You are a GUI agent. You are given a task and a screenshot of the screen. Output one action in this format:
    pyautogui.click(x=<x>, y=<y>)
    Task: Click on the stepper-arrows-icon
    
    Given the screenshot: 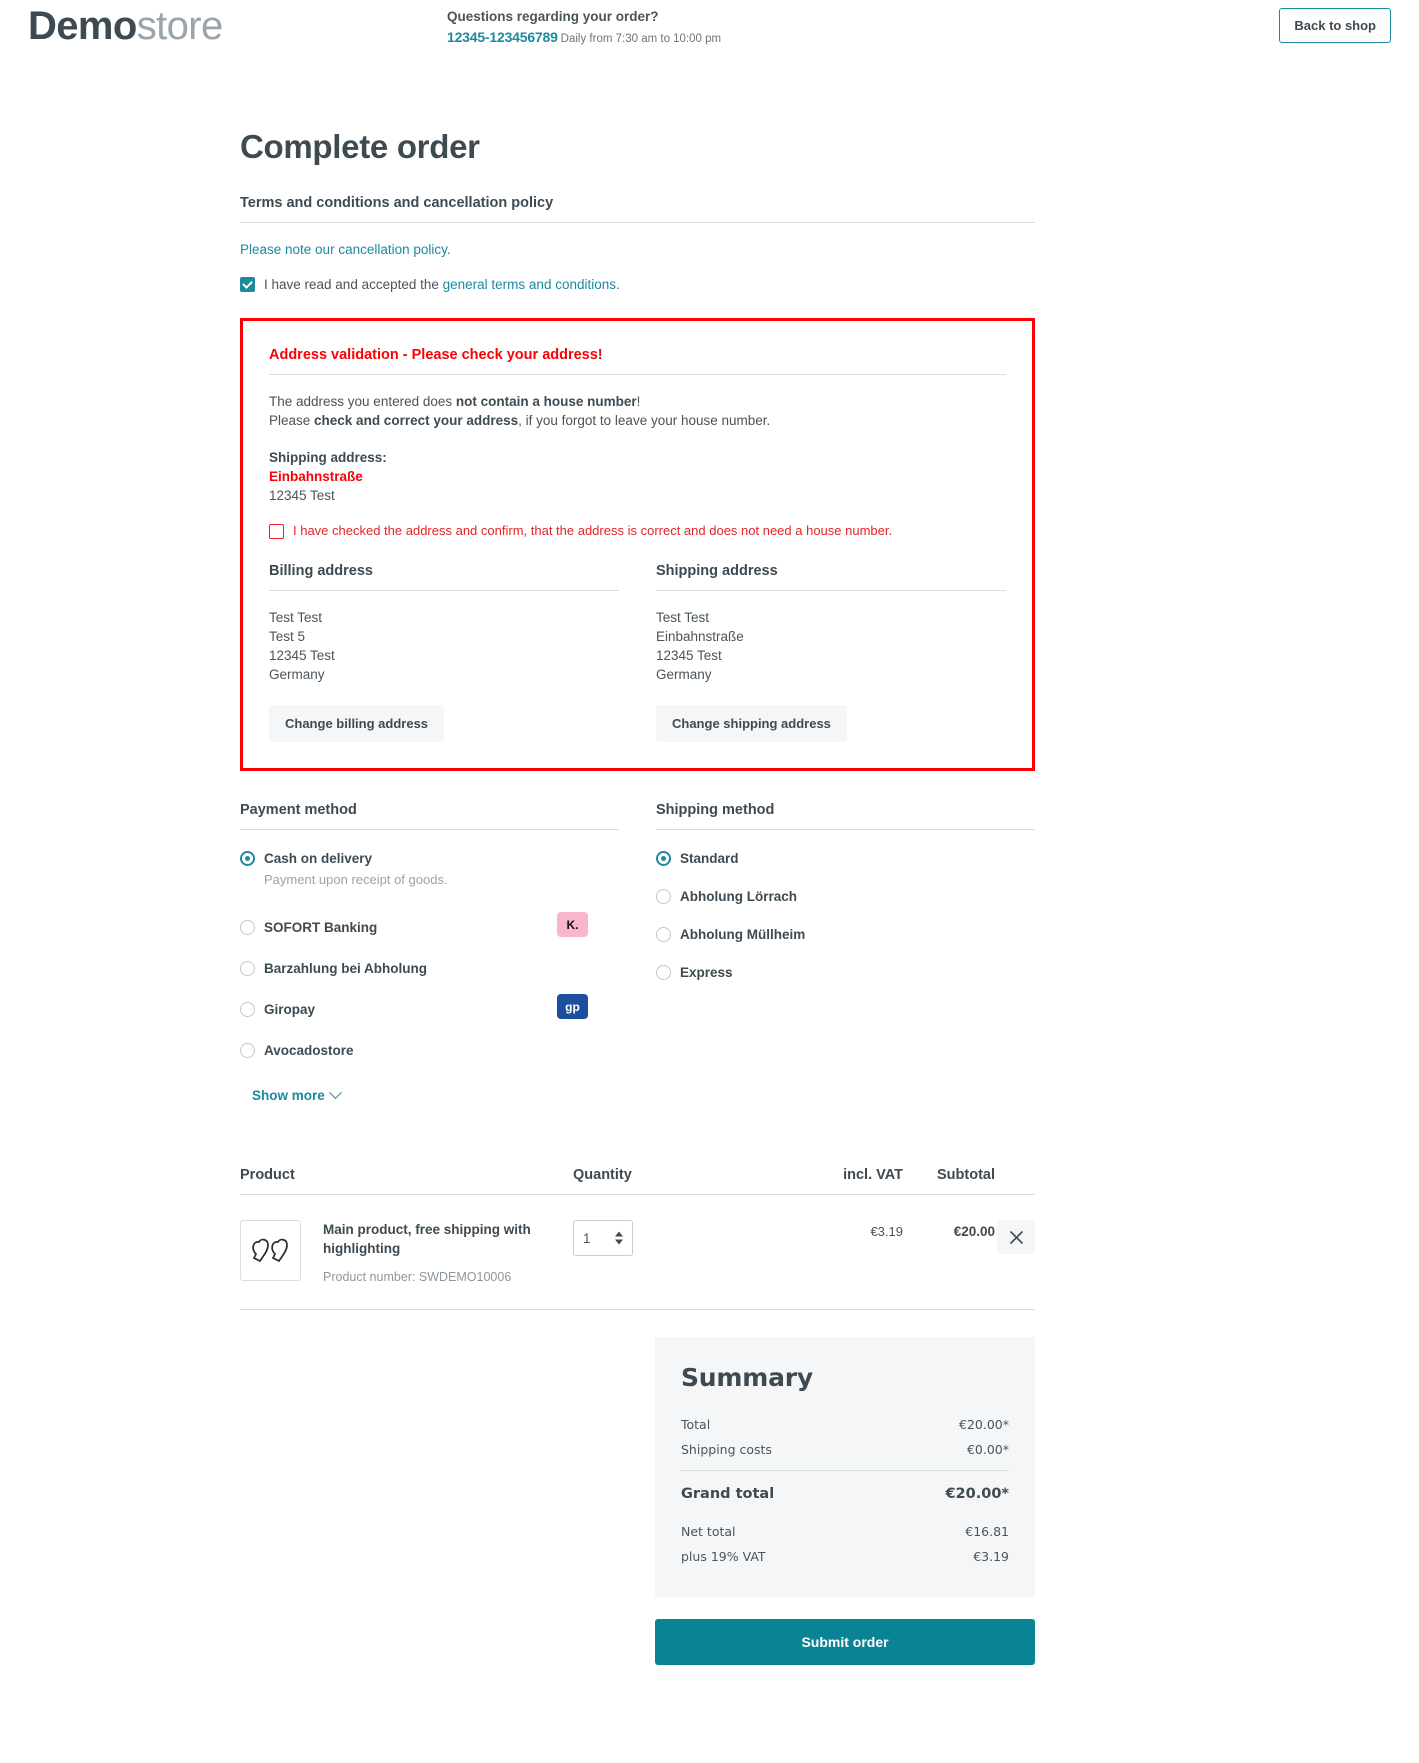 What is the action you would take?
    pyautogui.click(x=619, y=1238)
    